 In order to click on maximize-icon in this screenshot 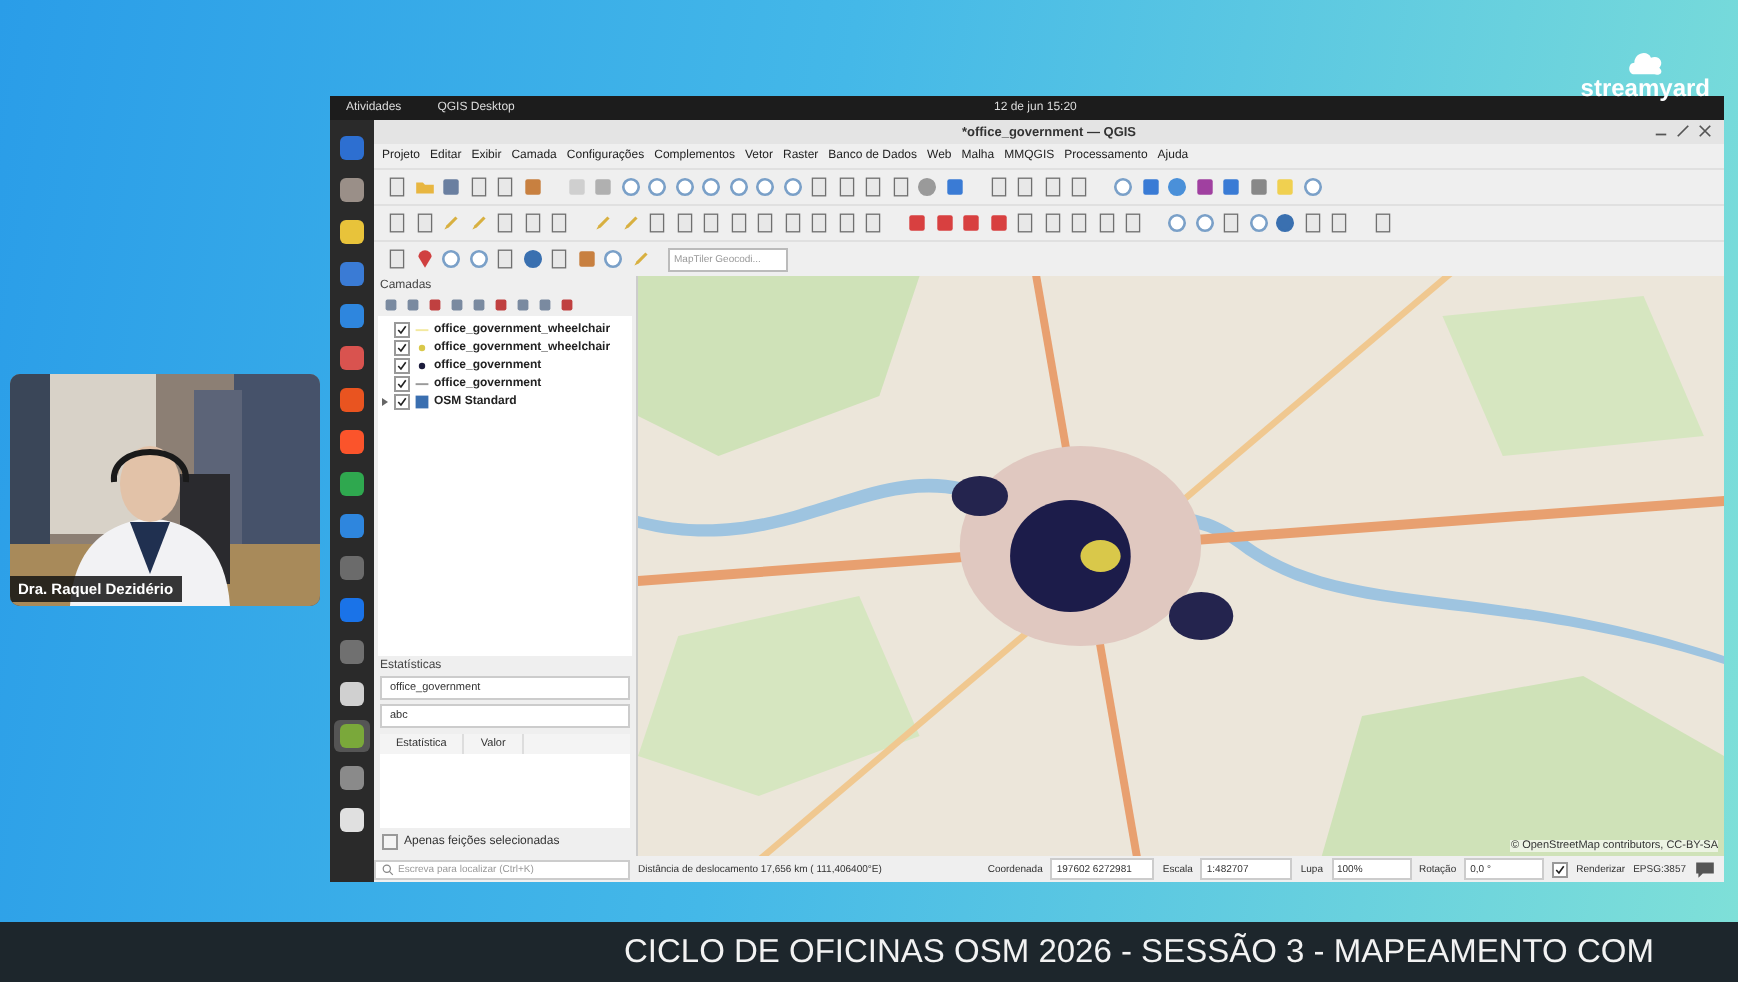, I will do `click(1683, 131)`.